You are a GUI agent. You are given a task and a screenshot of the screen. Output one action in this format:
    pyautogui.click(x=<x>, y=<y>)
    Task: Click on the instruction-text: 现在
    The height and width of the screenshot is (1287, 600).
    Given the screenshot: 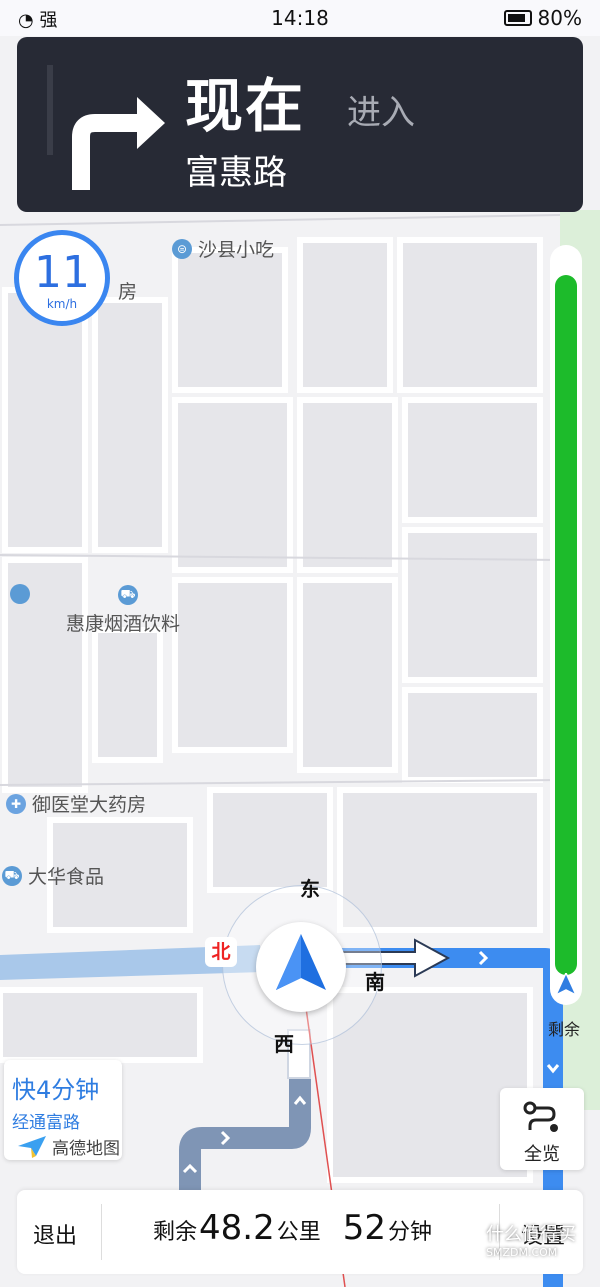 What is the action you would take?
    pyautogui.click(x=245, y=106)
    